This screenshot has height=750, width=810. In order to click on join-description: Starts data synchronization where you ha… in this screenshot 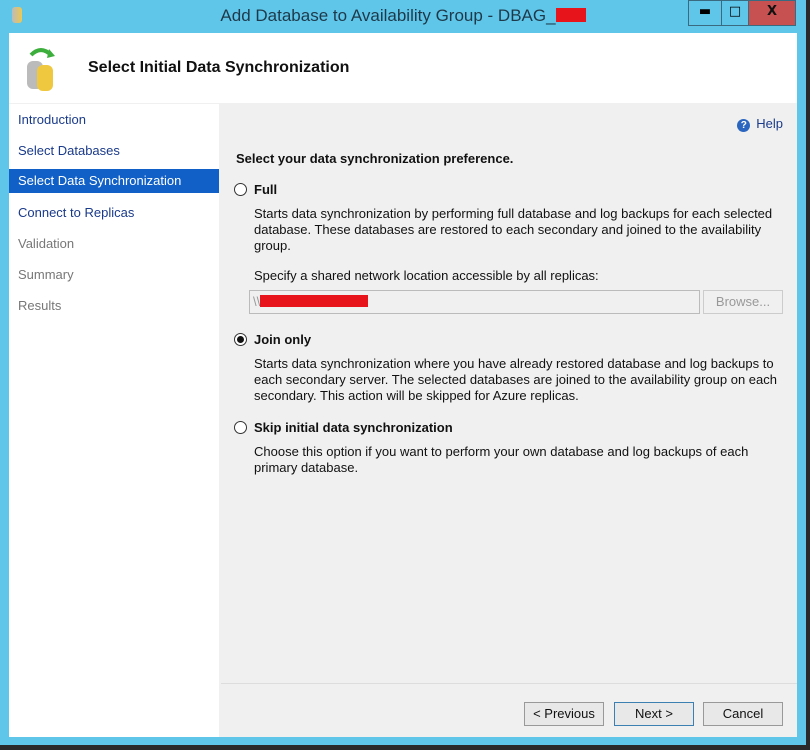, I will do `click(515, 379)`.